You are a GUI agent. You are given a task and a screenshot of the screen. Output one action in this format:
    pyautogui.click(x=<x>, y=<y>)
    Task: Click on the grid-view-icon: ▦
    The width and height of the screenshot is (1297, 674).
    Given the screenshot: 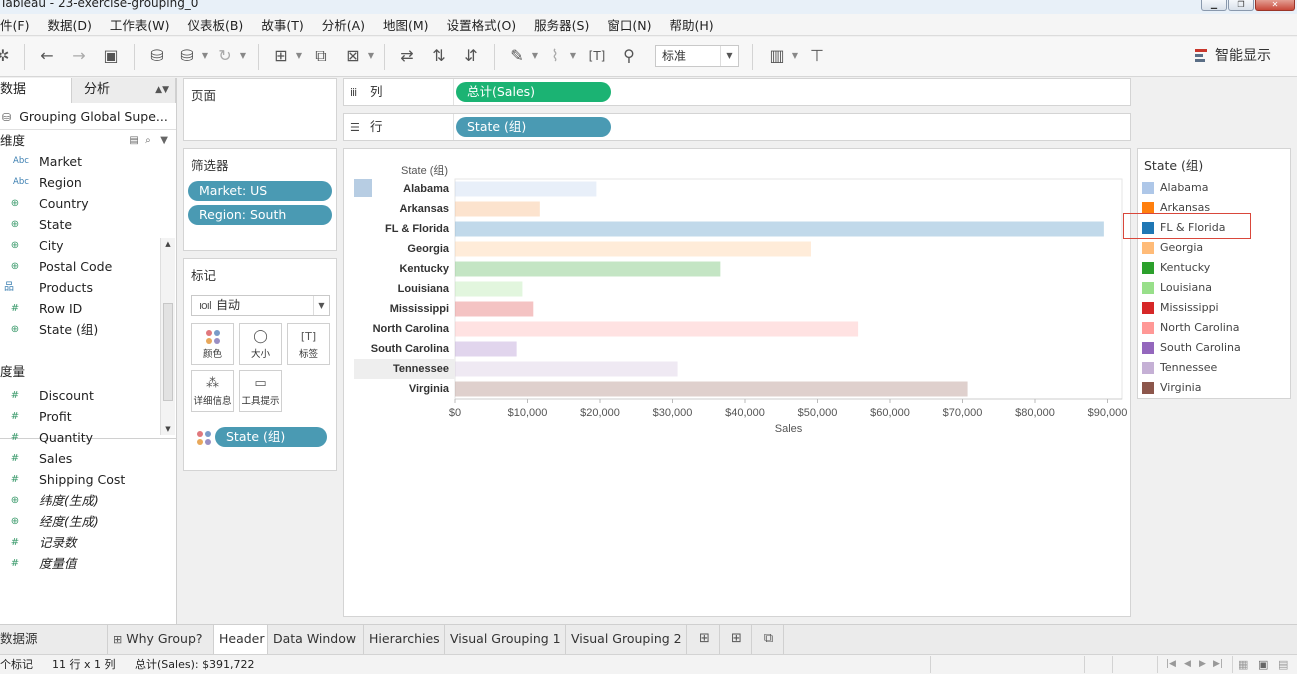 What is the action you would take?
    pyautogui.click(x=1243, y=664)
    